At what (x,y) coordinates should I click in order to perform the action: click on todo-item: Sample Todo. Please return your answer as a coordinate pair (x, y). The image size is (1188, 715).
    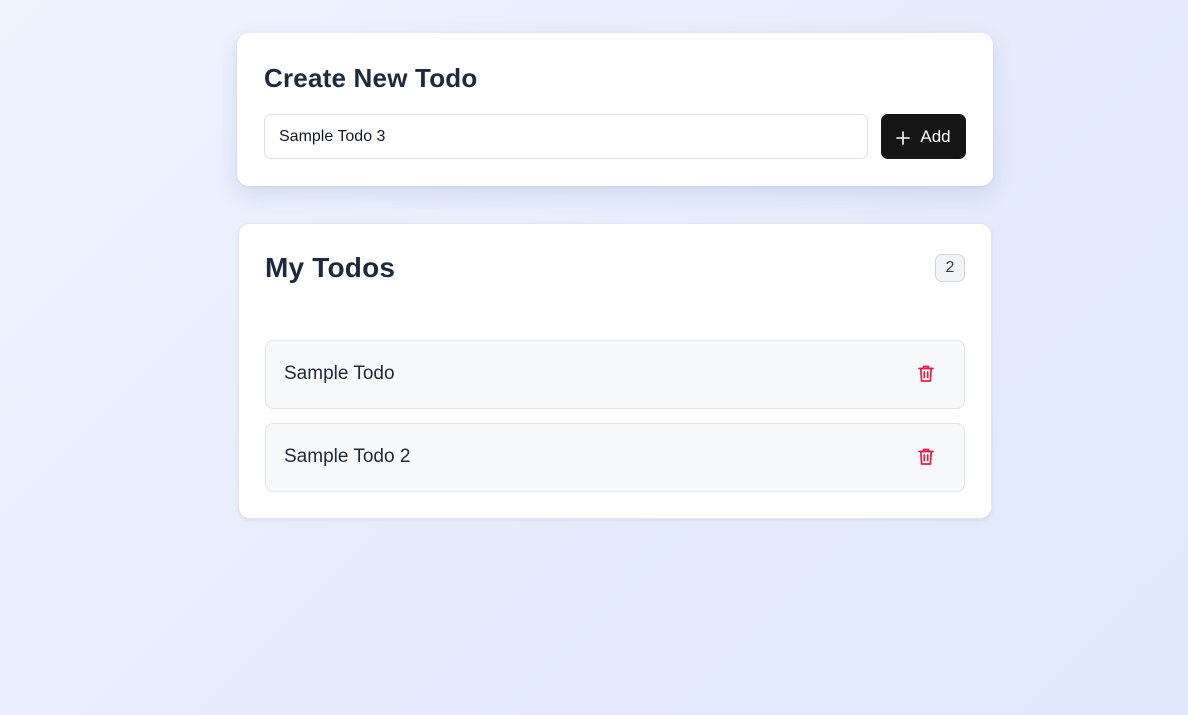
    Looking at the image, I should click on (615, 374).